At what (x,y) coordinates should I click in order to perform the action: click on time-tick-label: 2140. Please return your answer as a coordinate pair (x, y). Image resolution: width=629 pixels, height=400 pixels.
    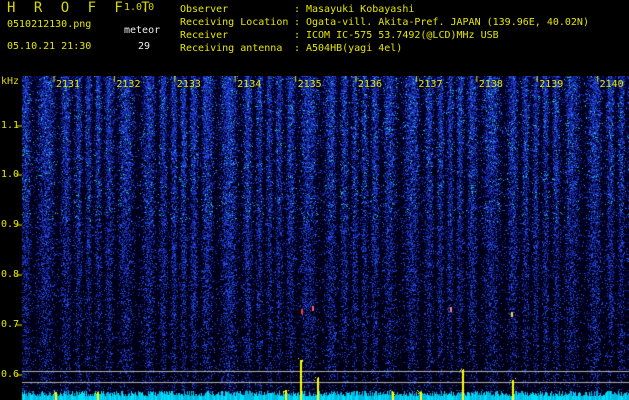
    Looking at the image, I should click on (611, 84).